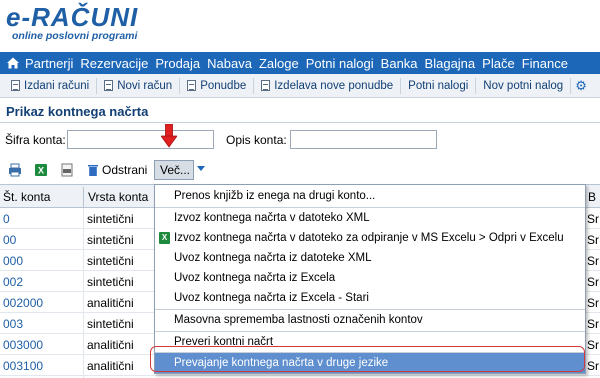 The height and width of the screenshot is (378, 600). I want to click on cell-account-number: 003, so click(13, 324).